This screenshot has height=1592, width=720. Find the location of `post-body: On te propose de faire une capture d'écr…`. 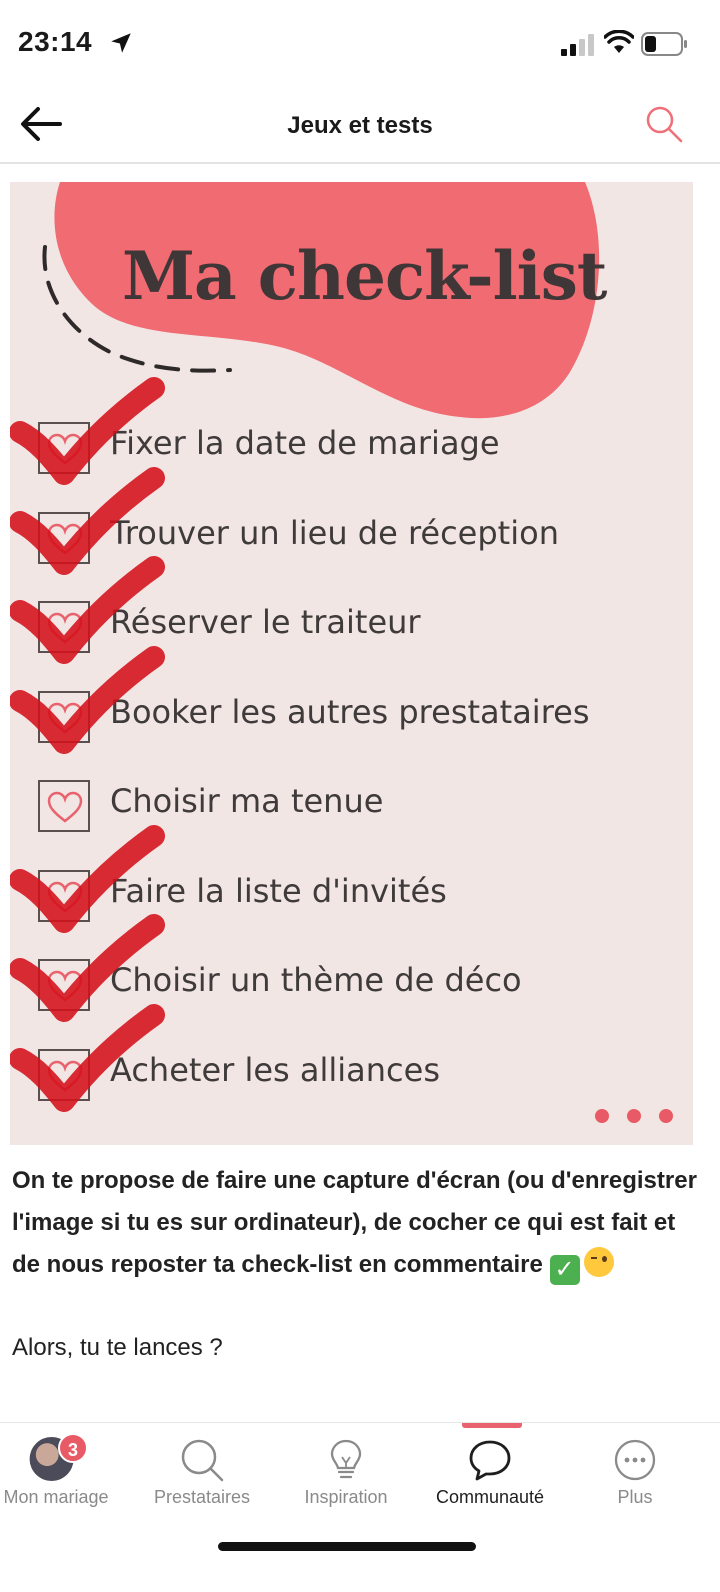

post-body: On te propose de faire une capture d'écr… is located at coordinates (360, 1223).